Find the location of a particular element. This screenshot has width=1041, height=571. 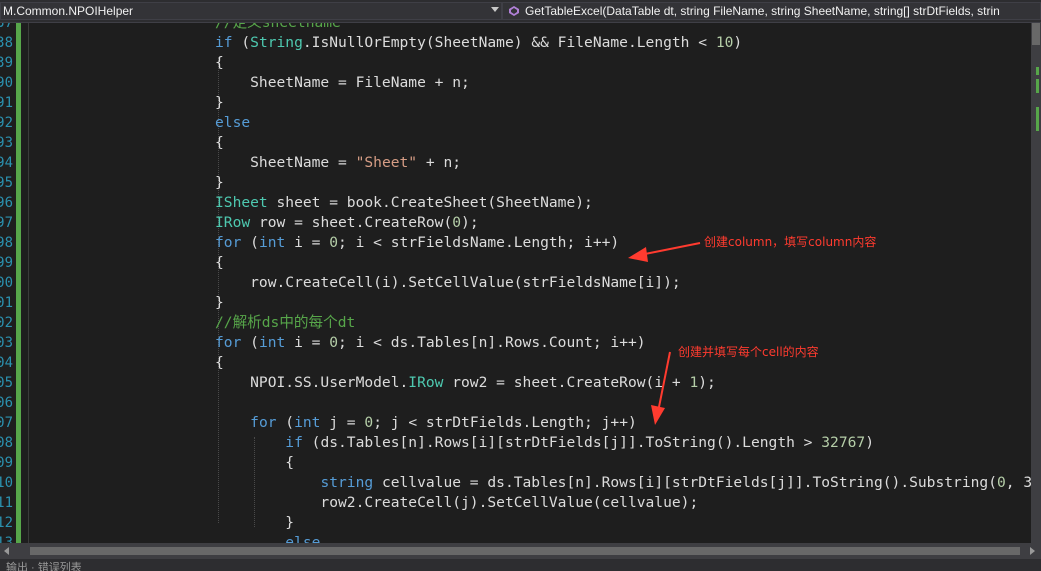

horizontal-scroll-thumb is located at coordinates (525, 551).